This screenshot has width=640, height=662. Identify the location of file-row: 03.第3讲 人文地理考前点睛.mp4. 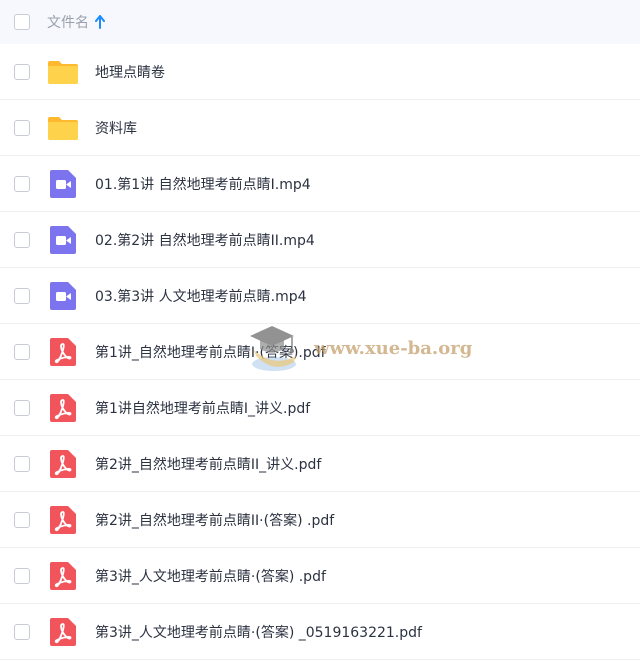
(320, 296).